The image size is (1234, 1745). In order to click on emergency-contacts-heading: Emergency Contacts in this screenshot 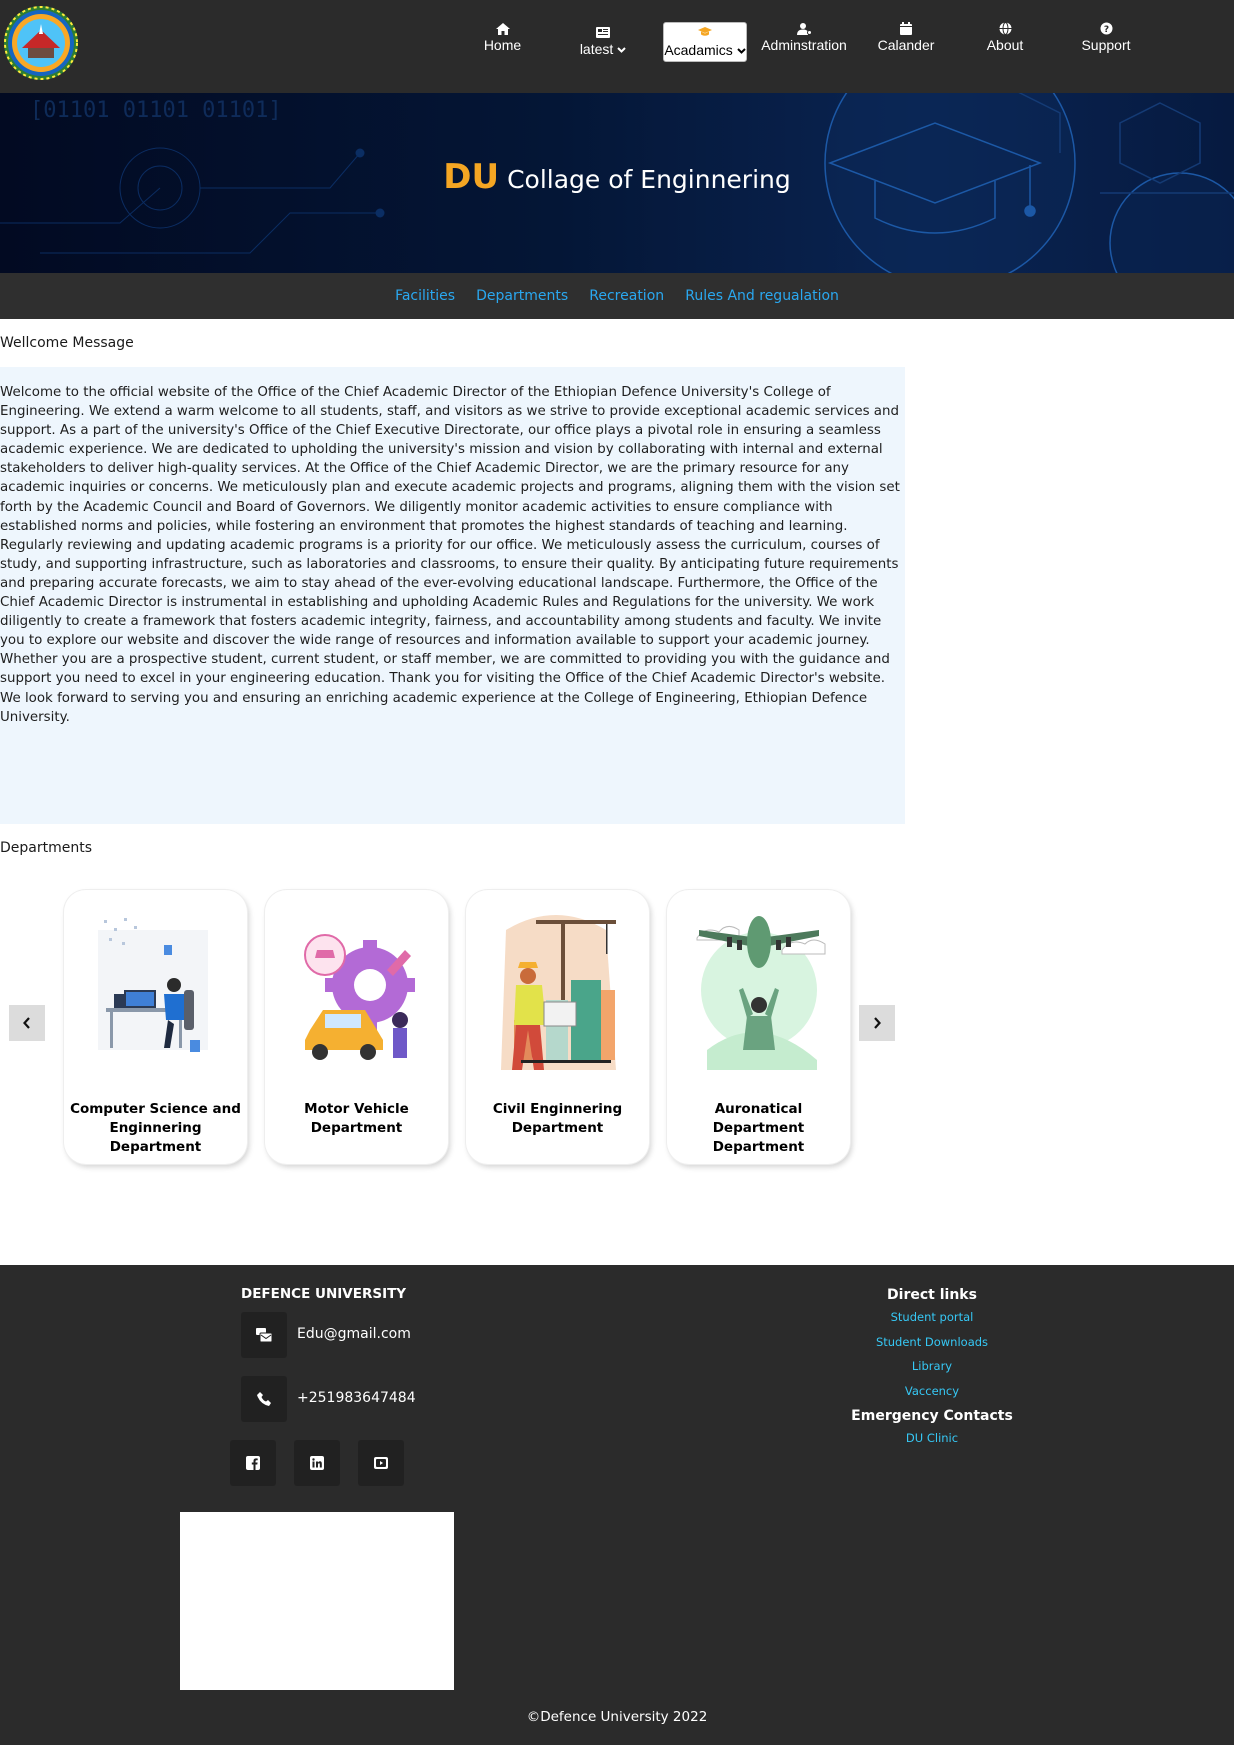, I will do `click(932, 1416)`.